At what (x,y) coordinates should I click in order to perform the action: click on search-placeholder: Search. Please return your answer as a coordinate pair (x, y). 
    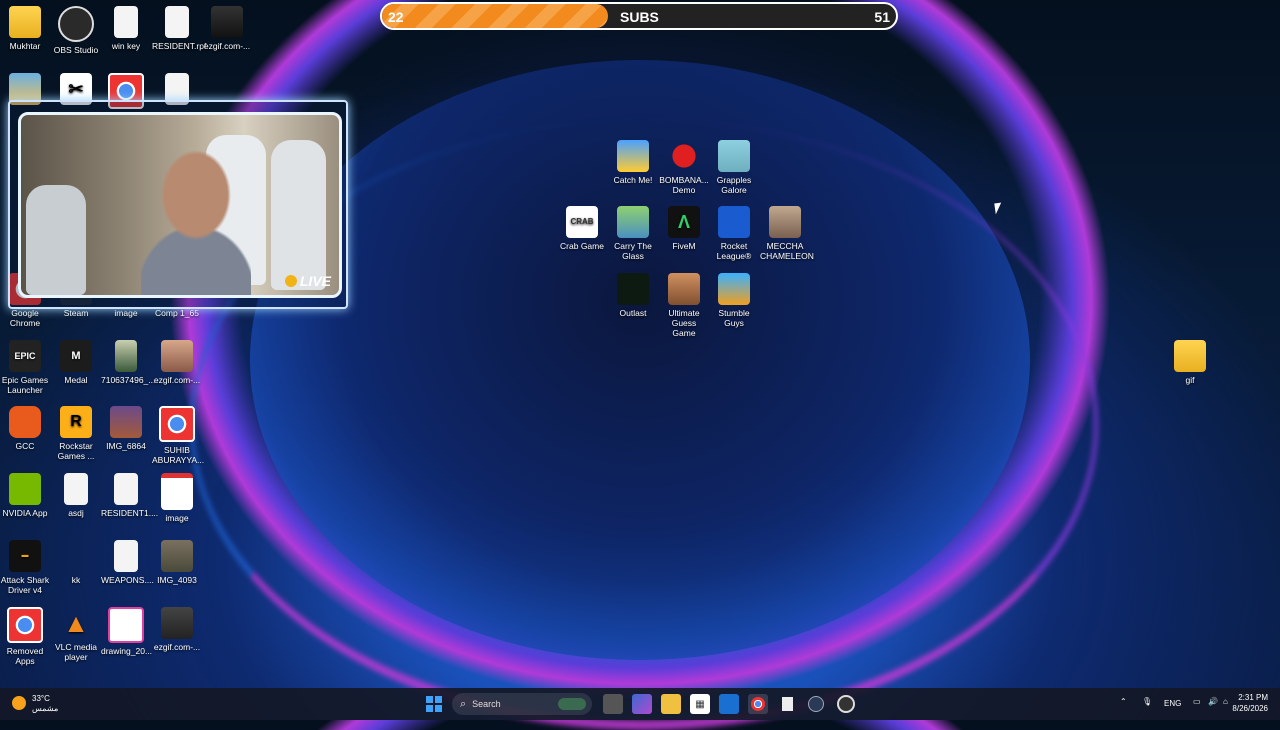
    Looking at the image, I should click on (486, 704).